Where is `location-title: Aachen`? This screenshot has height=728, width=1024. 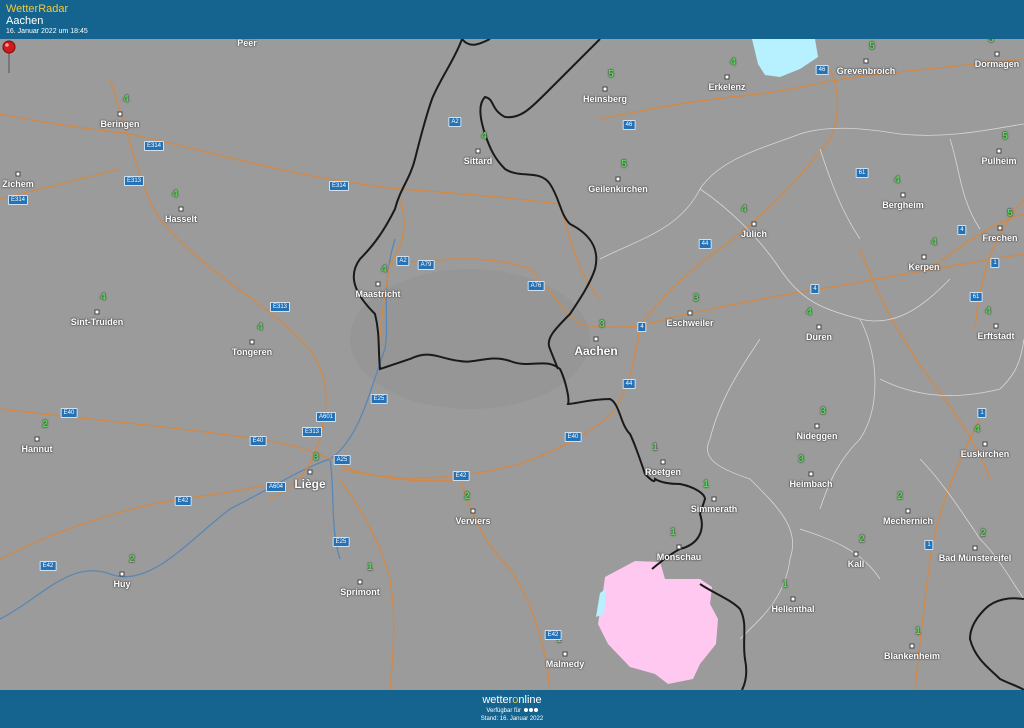 location-title: Aachen is located at coordinates (25, 21).